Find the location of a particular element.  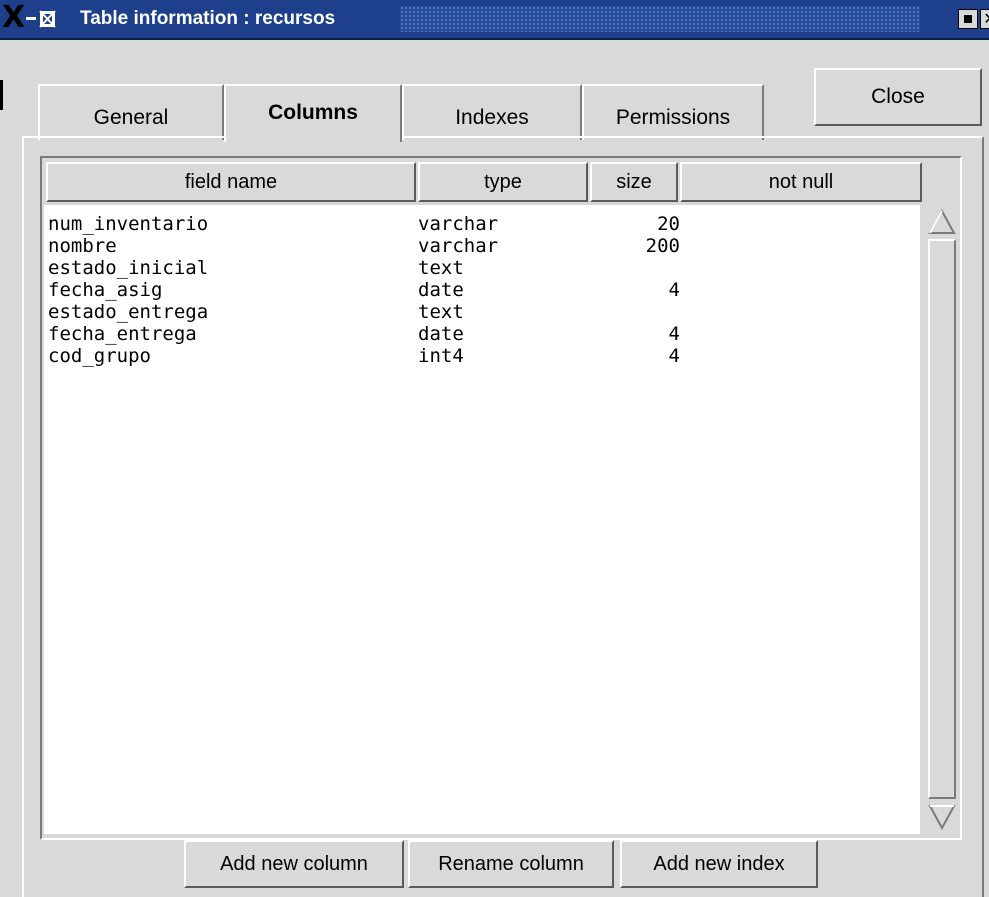

table-row: num_inventario varchar 20 is located at coordinates (482, 224).